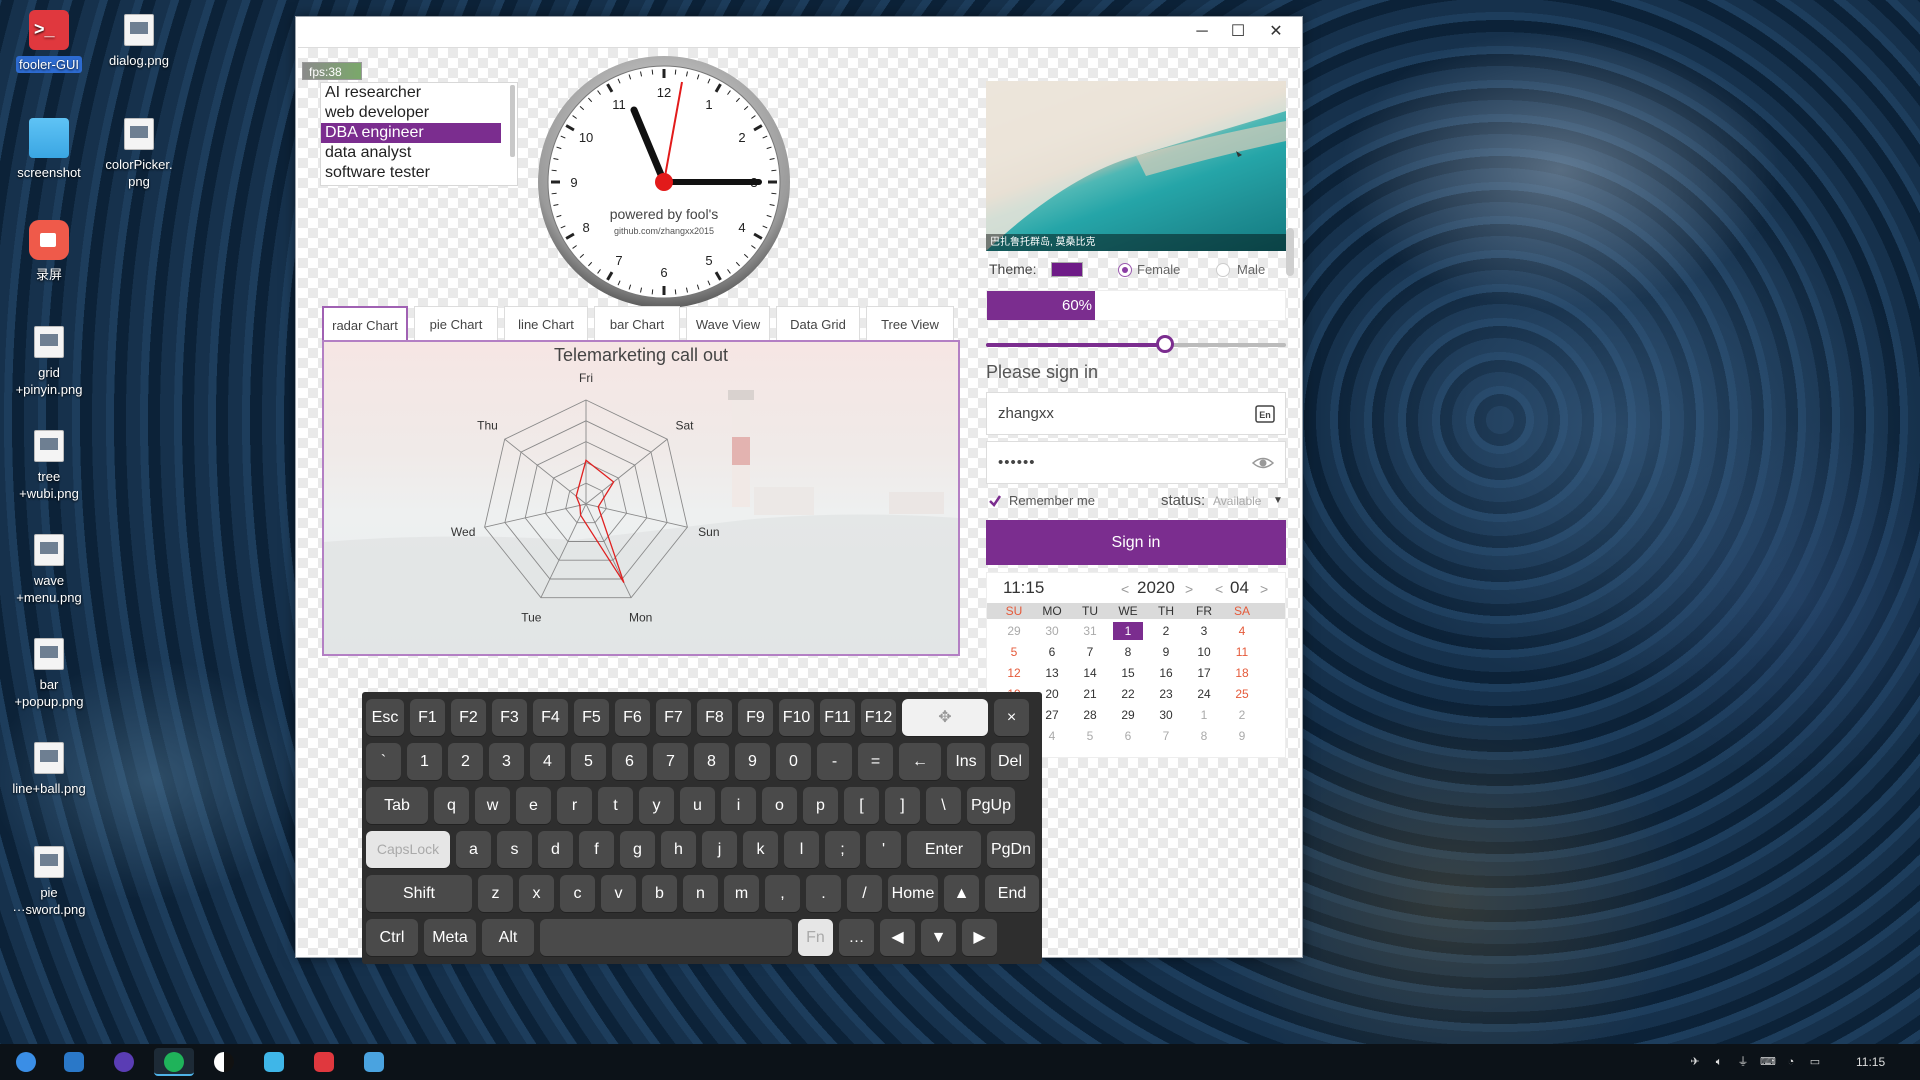 The height and width of the screenshot is (1080, 1920). What do you see at coordinates (1202, 32) in the screenshot?
I see `minimize-button: ─` at bounding box center [1202, 32].